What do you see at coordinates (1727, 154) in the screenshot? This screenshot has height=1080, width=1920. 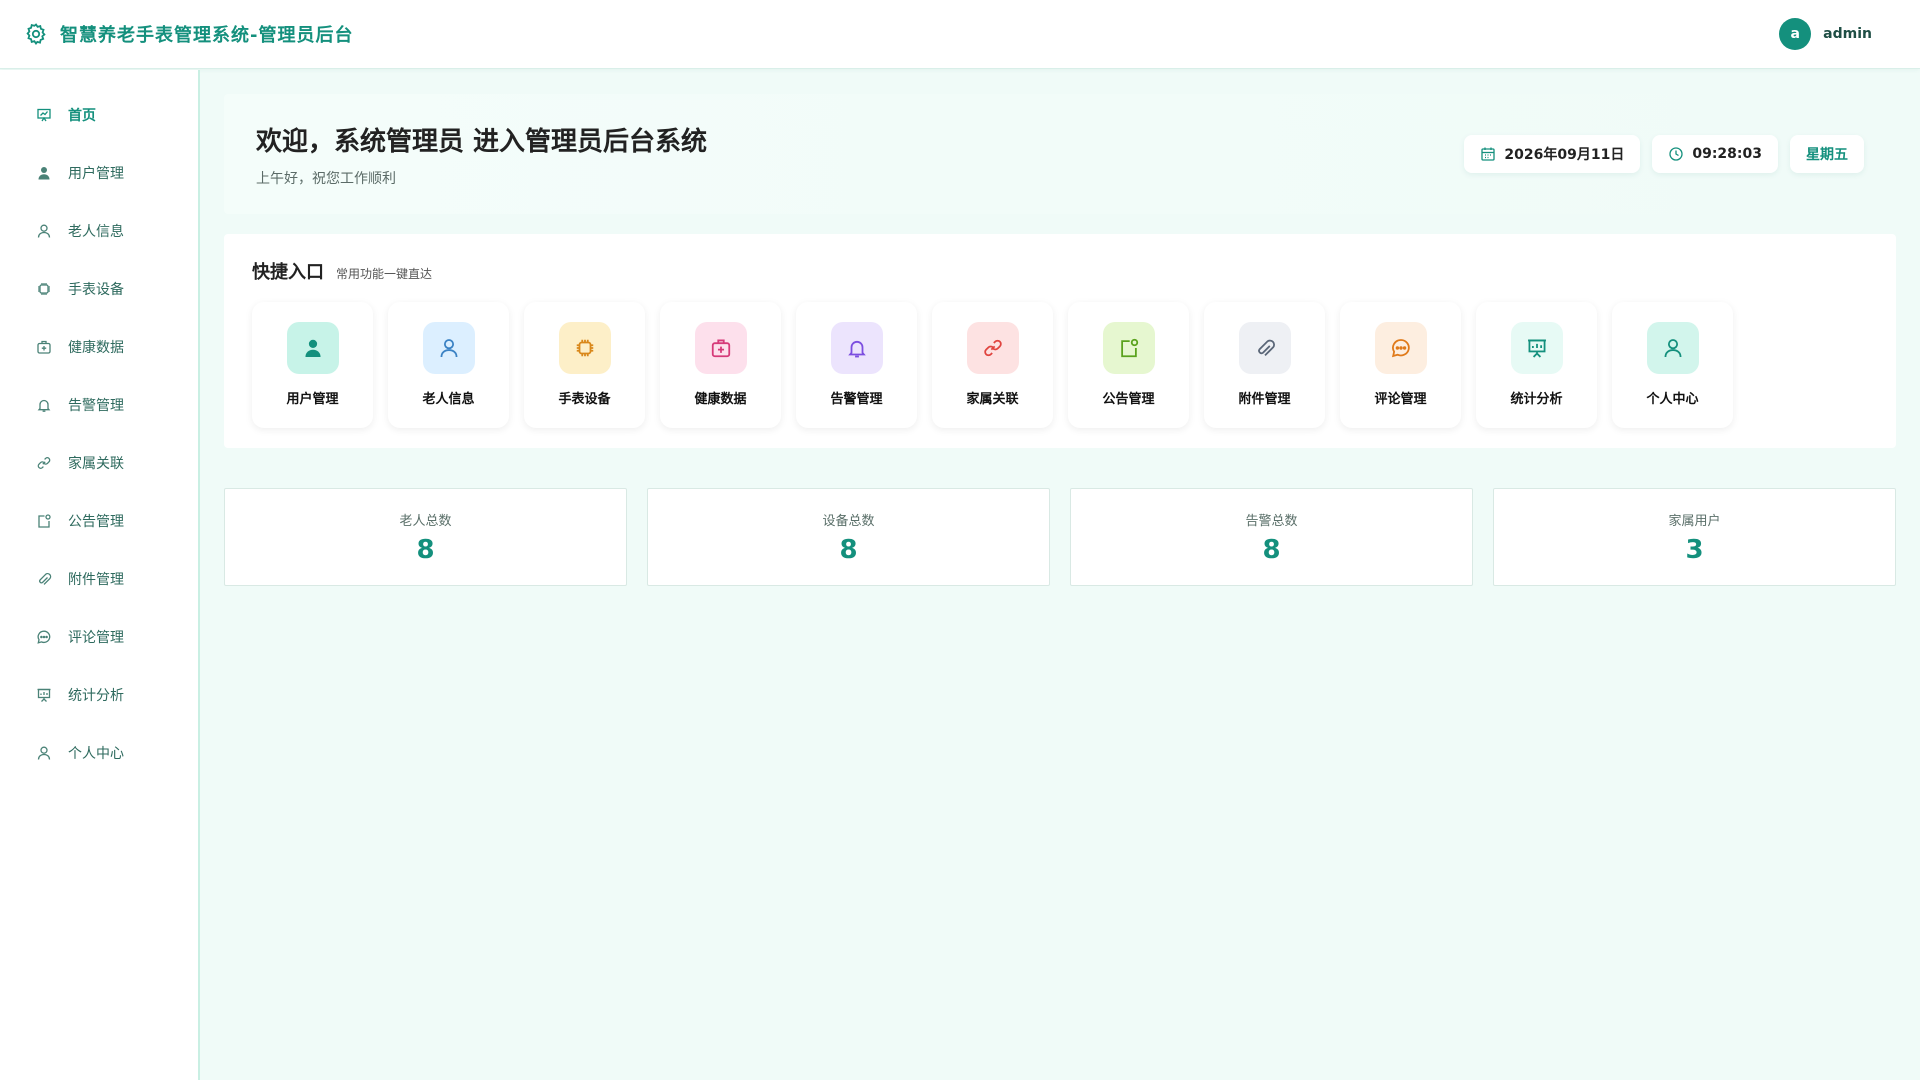 I see `time-text: 09:28:03` at bounding box center [1727, 154].